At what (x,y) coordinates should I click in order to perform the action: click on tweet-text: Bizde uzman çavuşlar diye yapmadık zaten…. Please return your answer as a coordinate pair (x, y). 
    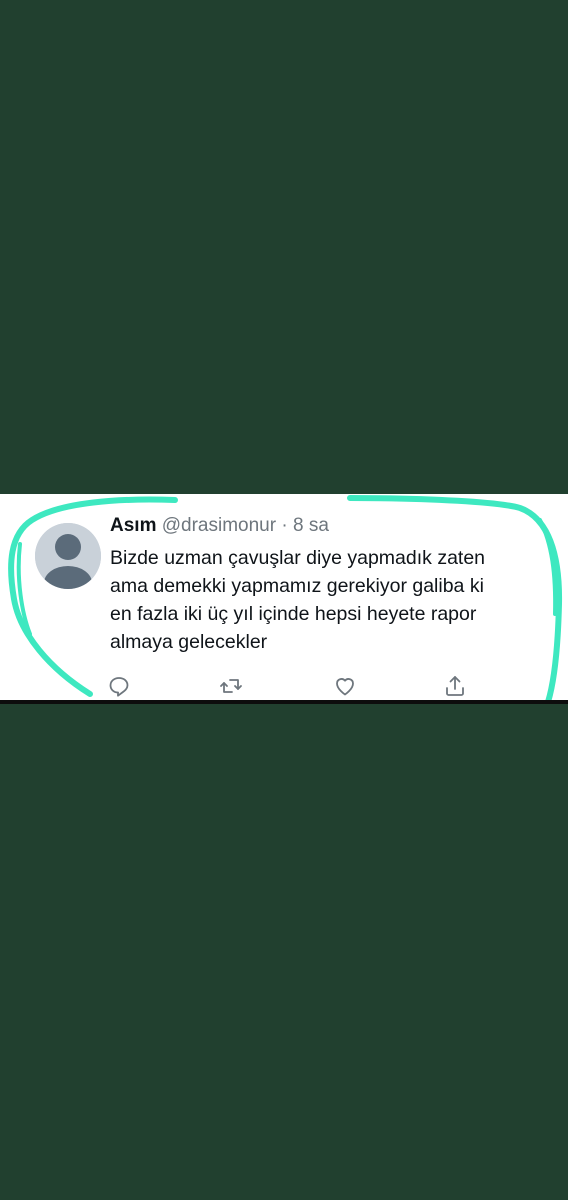
    Looking at the image, I should click on (330, 600).